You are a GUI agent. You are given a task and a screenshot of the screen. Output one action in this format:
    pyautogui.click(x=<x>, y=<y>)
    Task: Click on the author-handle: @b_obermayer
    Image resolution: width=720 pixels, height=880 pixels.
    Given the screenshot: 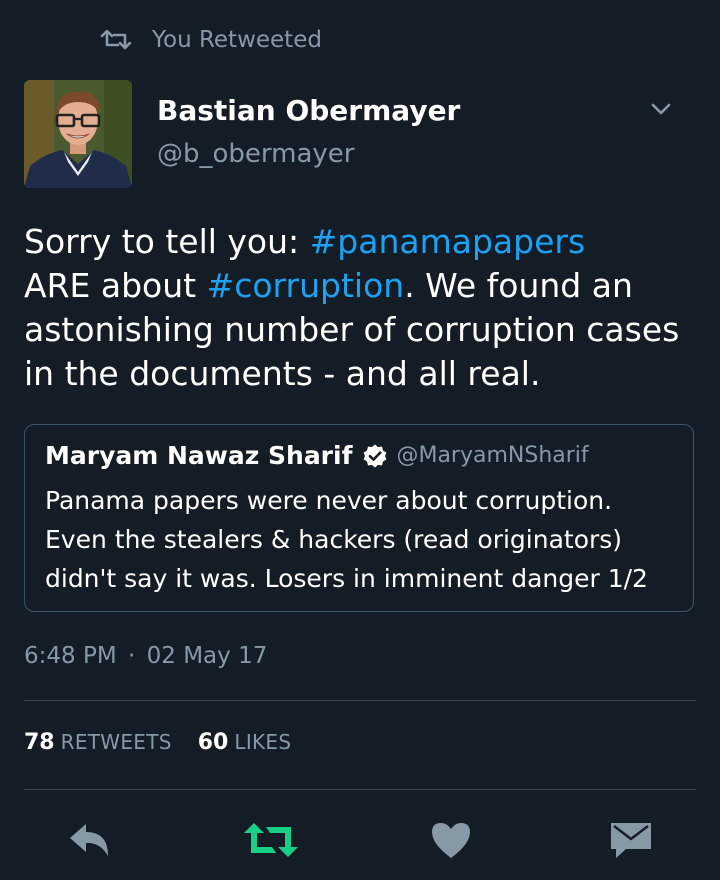 What is the action you would take?
    pyautogui.click(x=255, y=154)
    